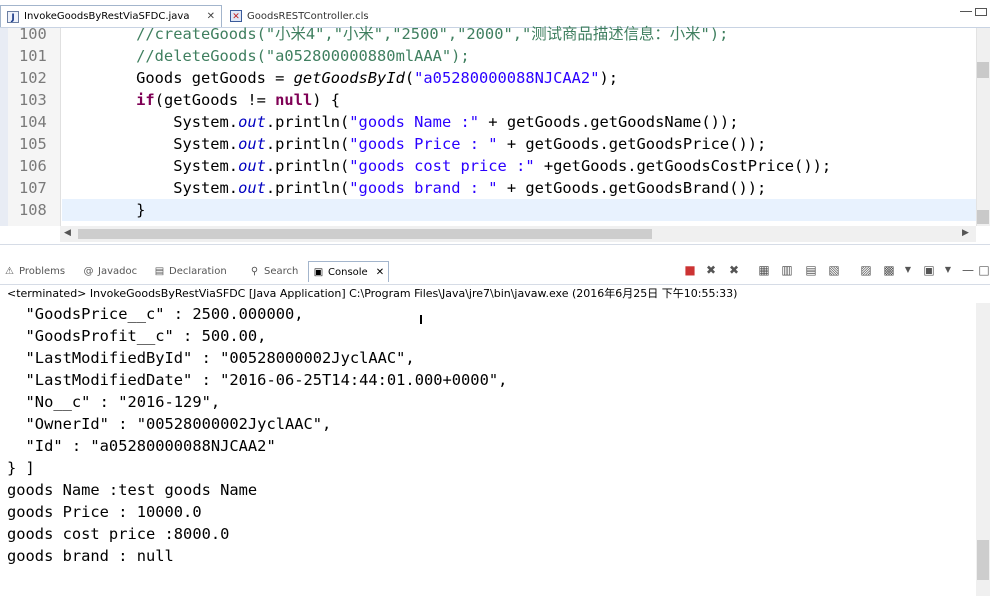  I want to click on text-cursor, so click(421, 319).